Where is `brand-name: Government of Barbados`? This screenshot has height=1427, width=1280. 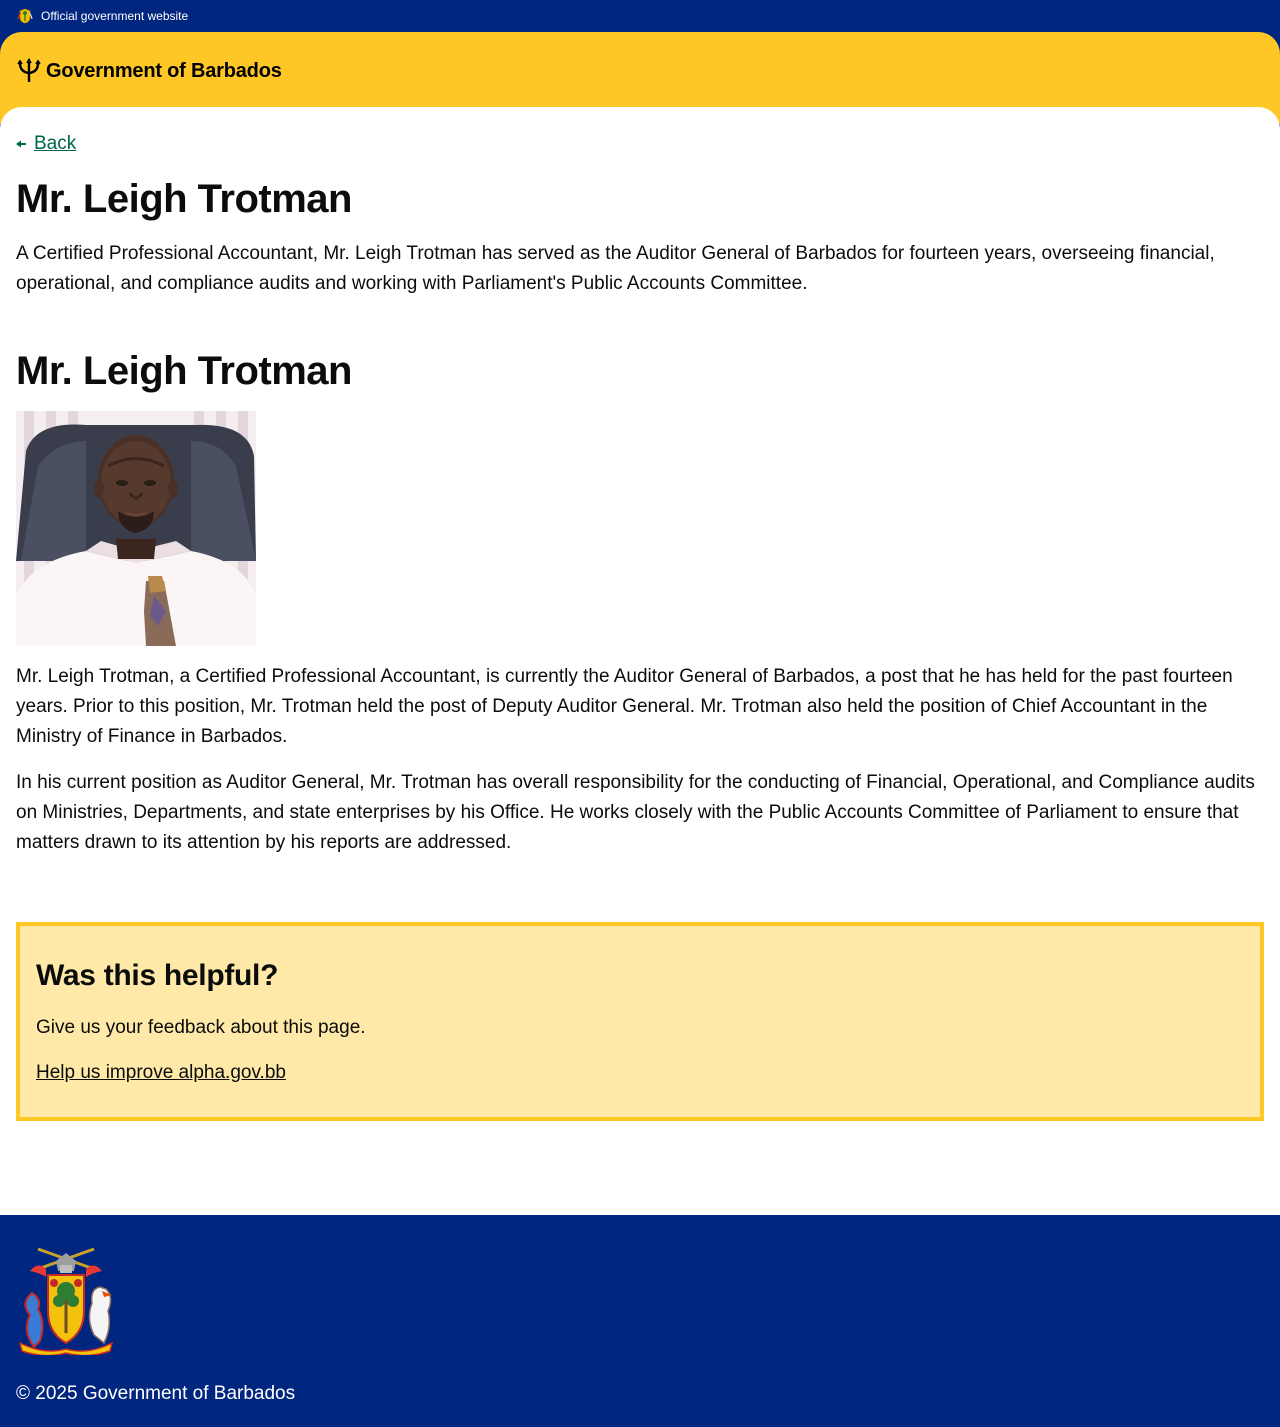
brand-name: Government of Barbados is located at coordinates (164, 70).